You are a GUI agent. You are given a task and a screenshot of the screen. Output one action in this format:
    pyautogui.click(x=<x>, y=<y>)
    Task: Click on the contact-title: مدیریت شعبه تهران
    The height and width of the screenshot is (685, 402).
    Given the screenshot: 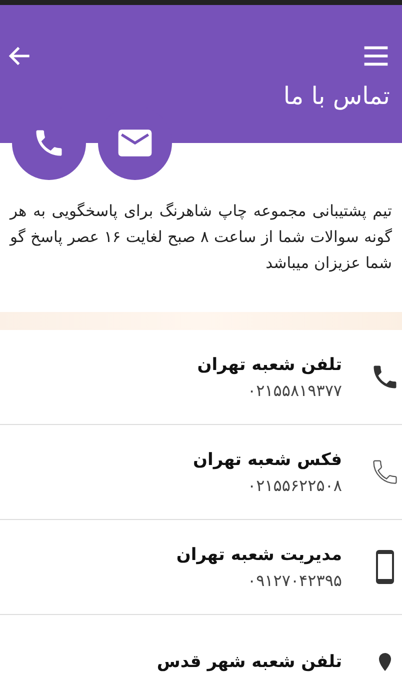 What is the action you would take?
    pyautogui.click(x=259, y=554)
    